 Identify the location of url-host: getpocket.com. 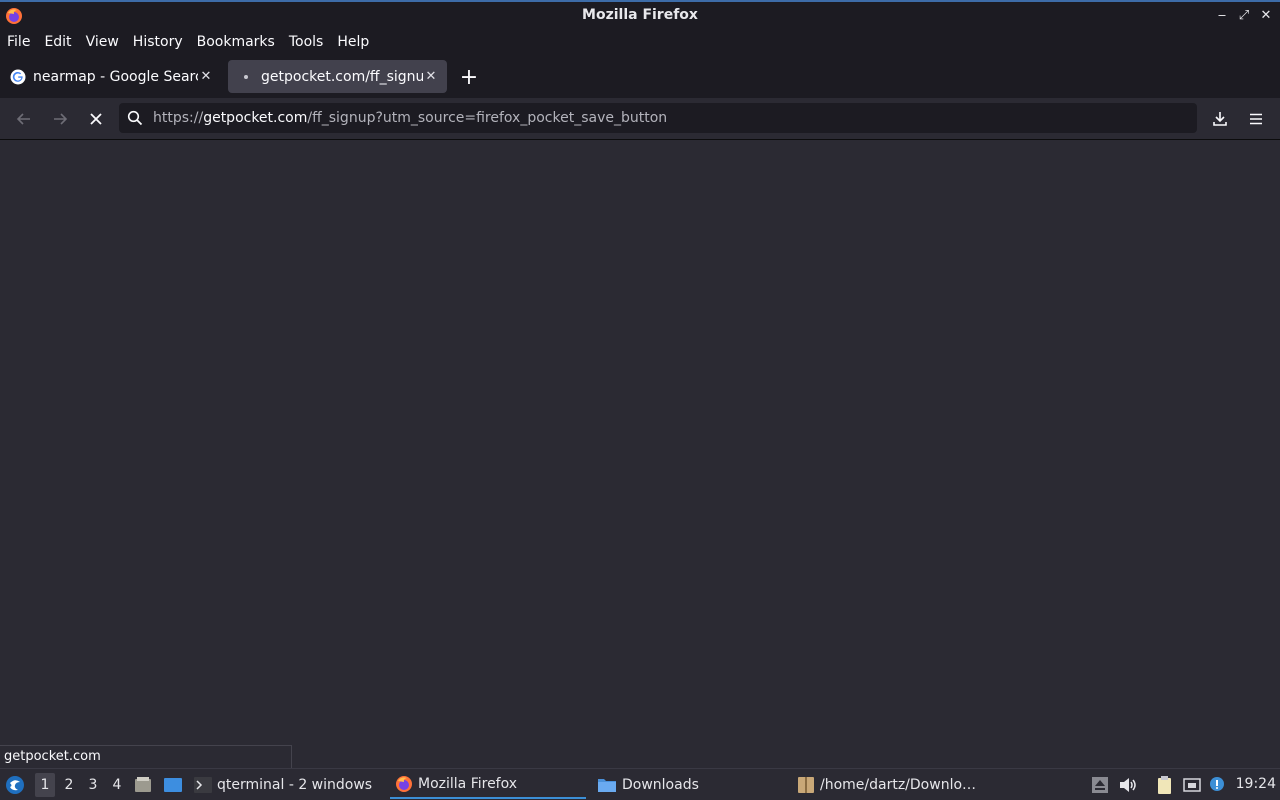
(255, 118).